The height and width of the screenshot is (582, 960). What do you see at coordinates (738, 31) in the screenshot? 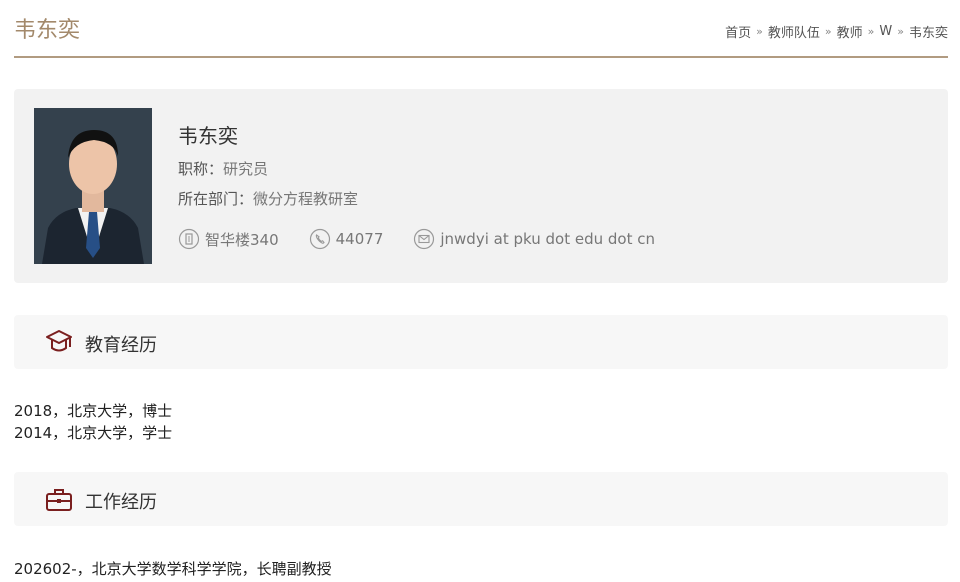
I see `breadcrumb-home: 首页` at bounding box center [738, 31].